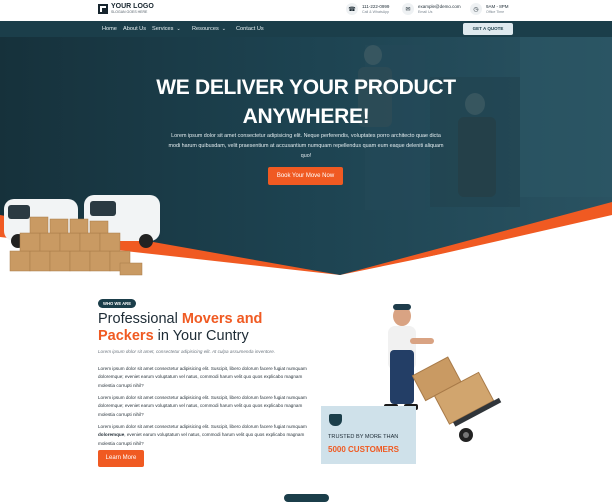  I want to click on contact-phone-label: Call & WhatsApp, so click(376, 11).